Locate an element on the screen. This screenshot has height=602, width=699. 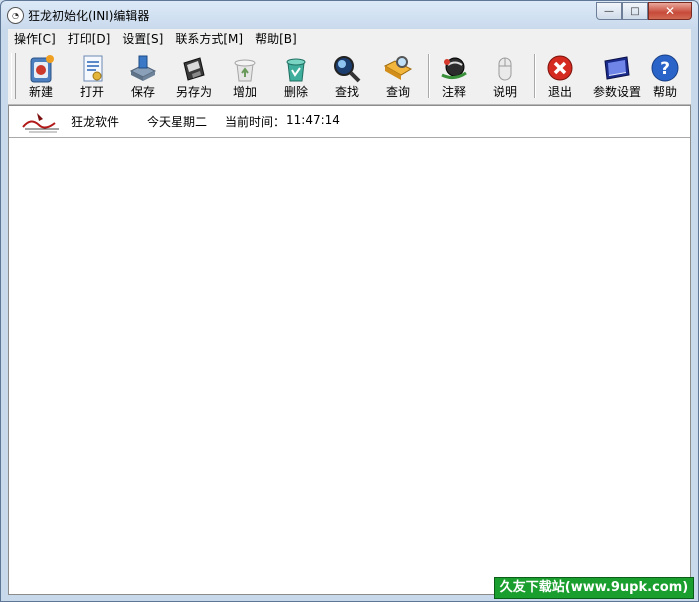
help-icon: ? is located at coordinates (665, 68).